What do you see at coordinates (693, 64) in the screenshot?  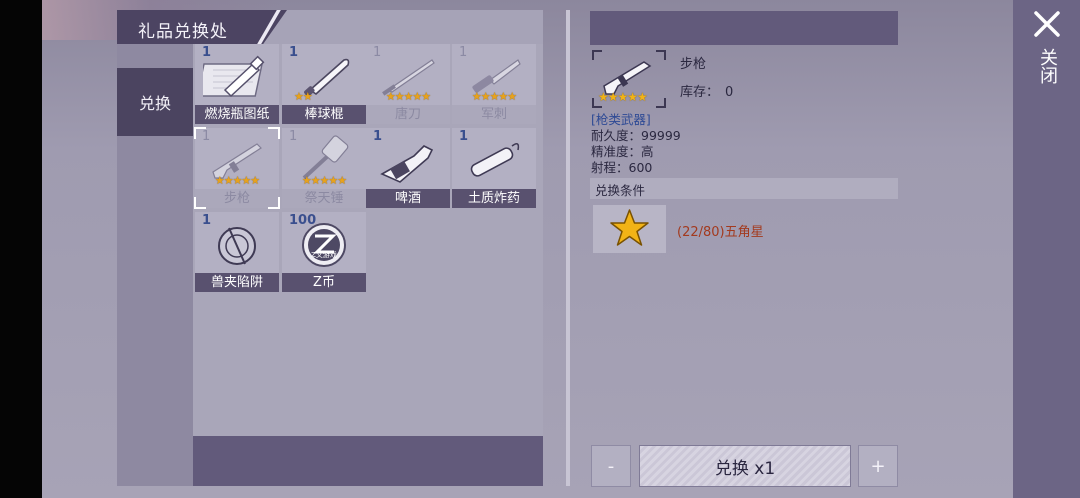 I see `detail-item-name: 步枪` at bounding box center [693, 64].